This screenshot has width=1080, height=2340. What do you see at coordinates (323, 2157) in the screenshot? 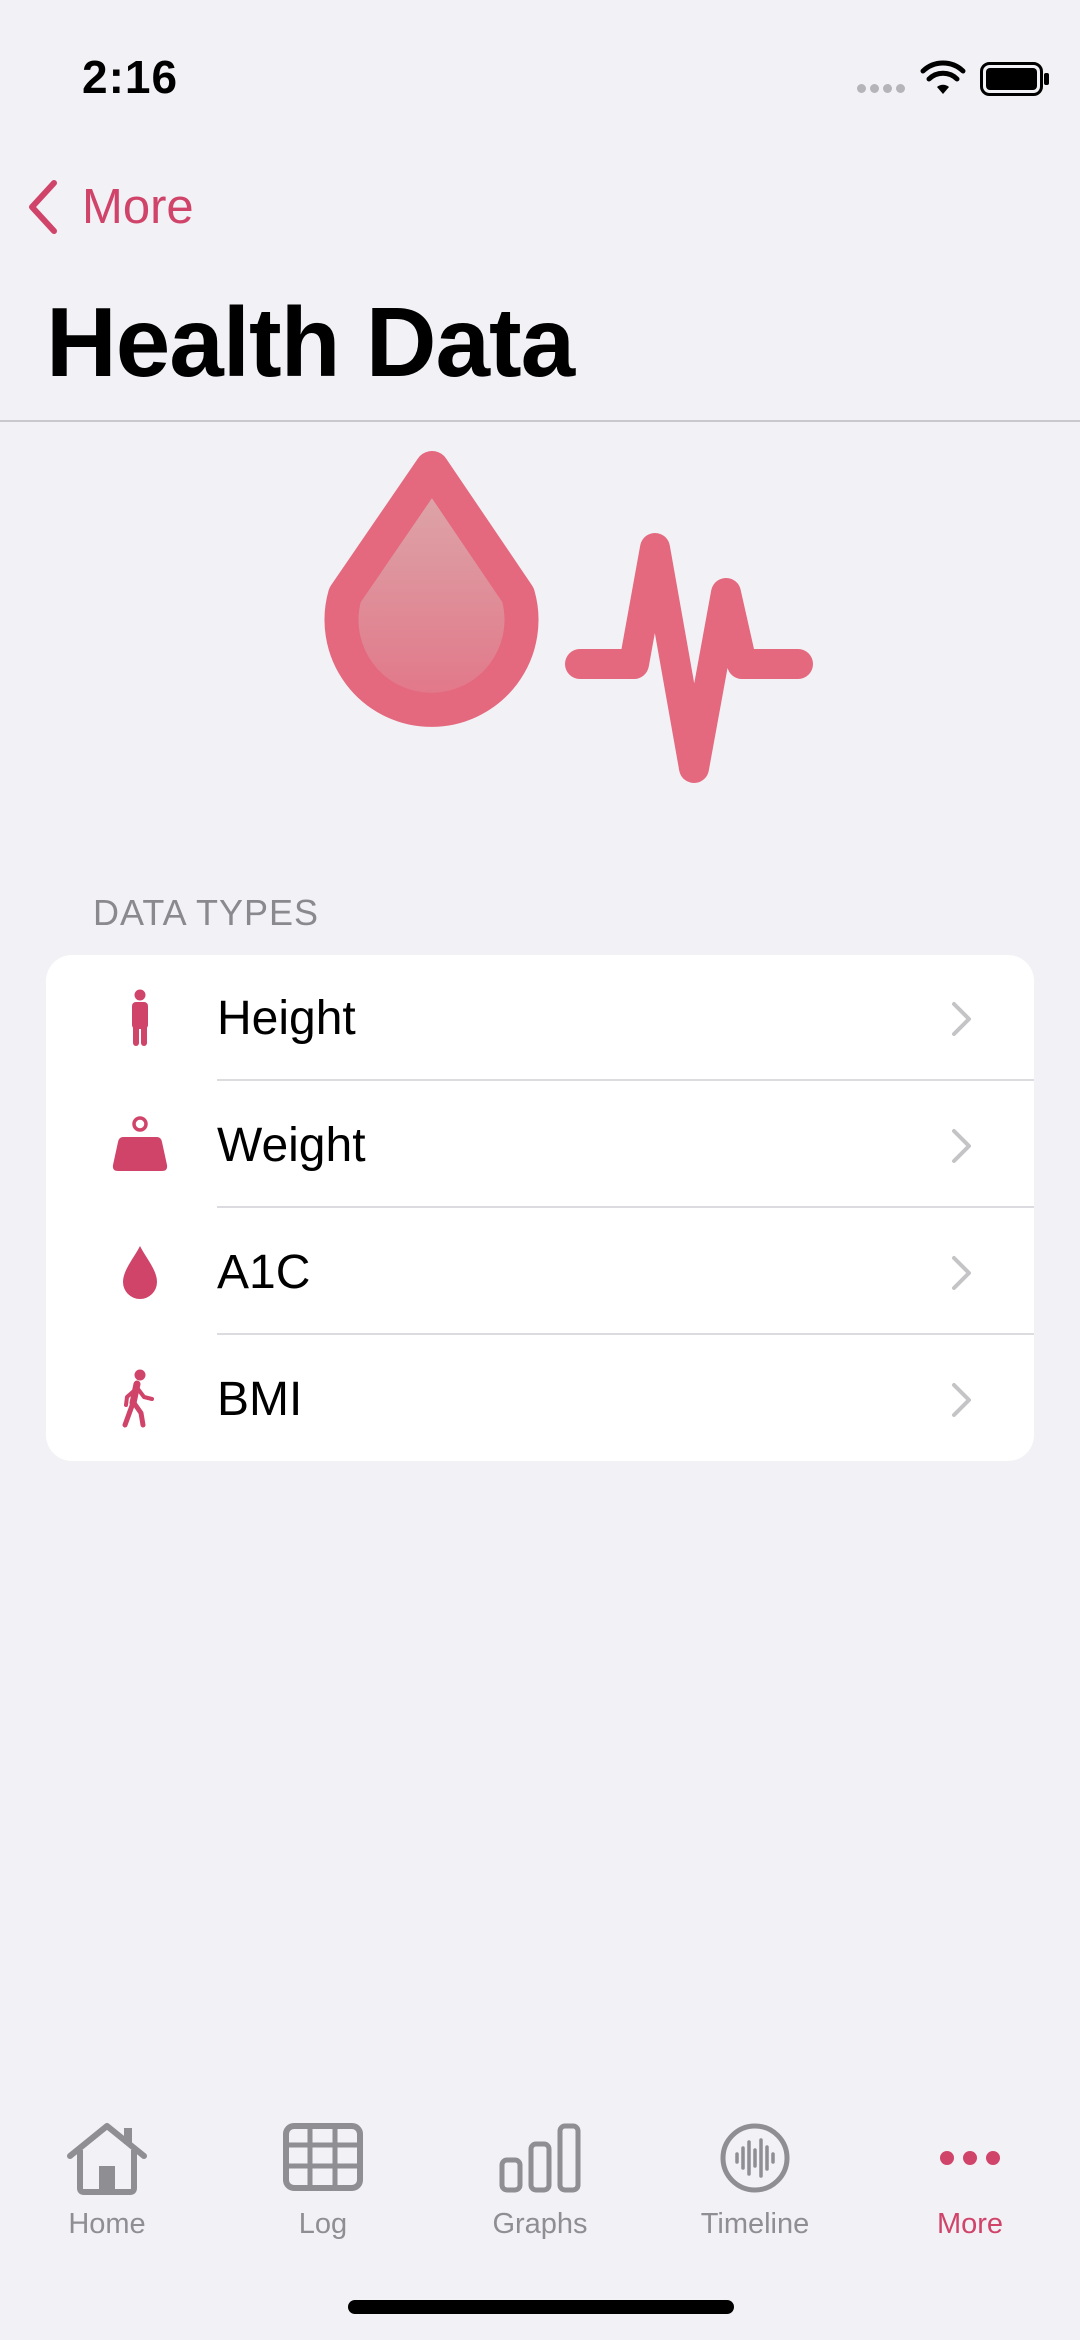
I see `table-grid-icon` at bounding box center [323, 2157].